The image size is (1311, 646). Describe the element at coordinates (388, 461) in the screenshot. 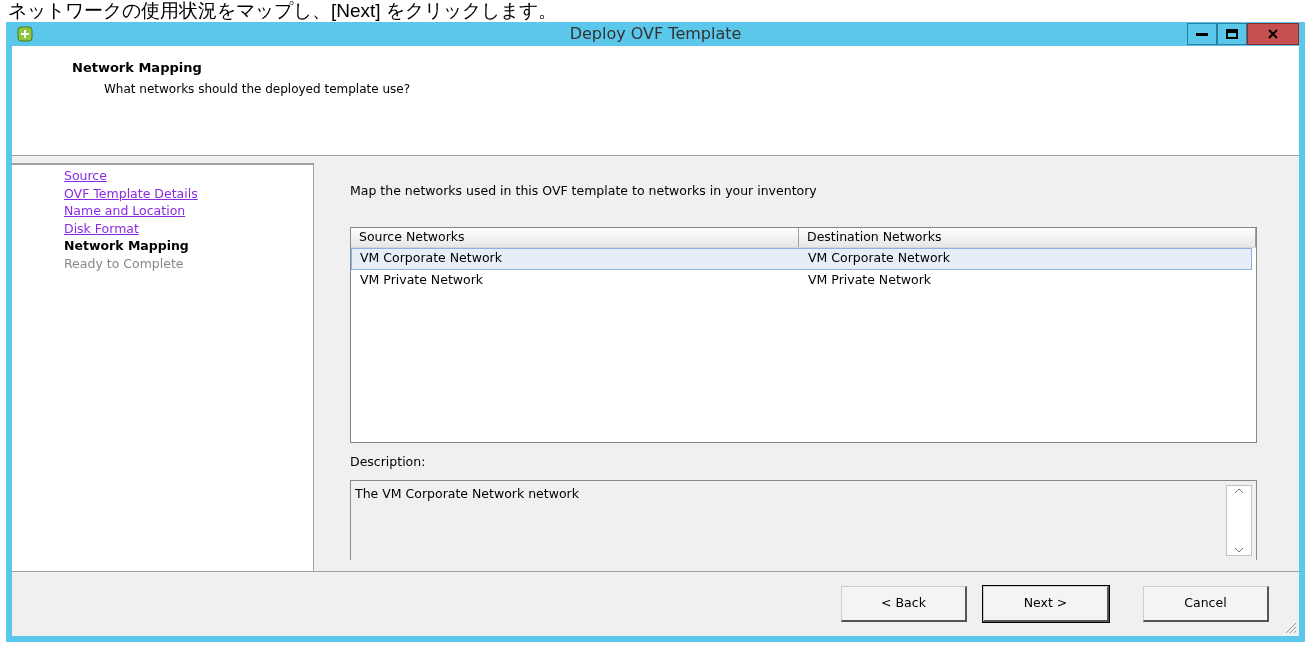

I see `description-label: Description:` at that location.